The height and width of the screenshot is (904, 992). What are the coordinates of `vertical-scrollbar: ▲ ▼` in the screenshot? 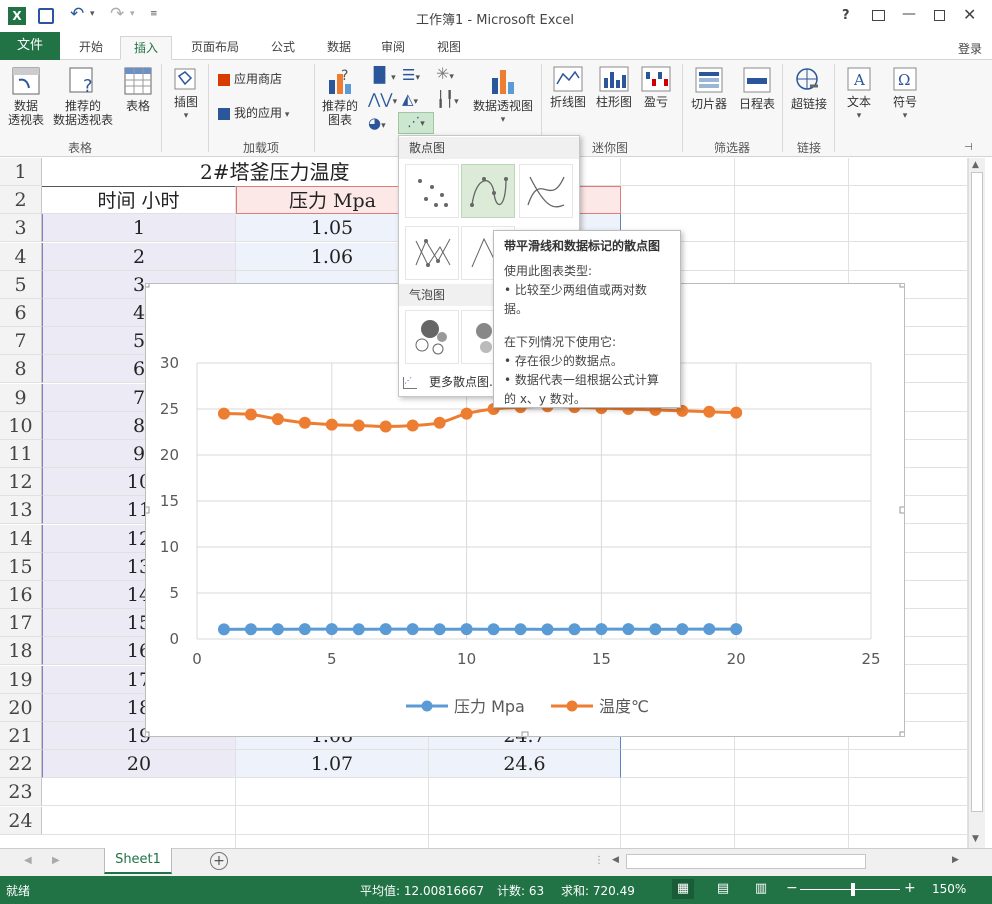 It's located at (976, 503).